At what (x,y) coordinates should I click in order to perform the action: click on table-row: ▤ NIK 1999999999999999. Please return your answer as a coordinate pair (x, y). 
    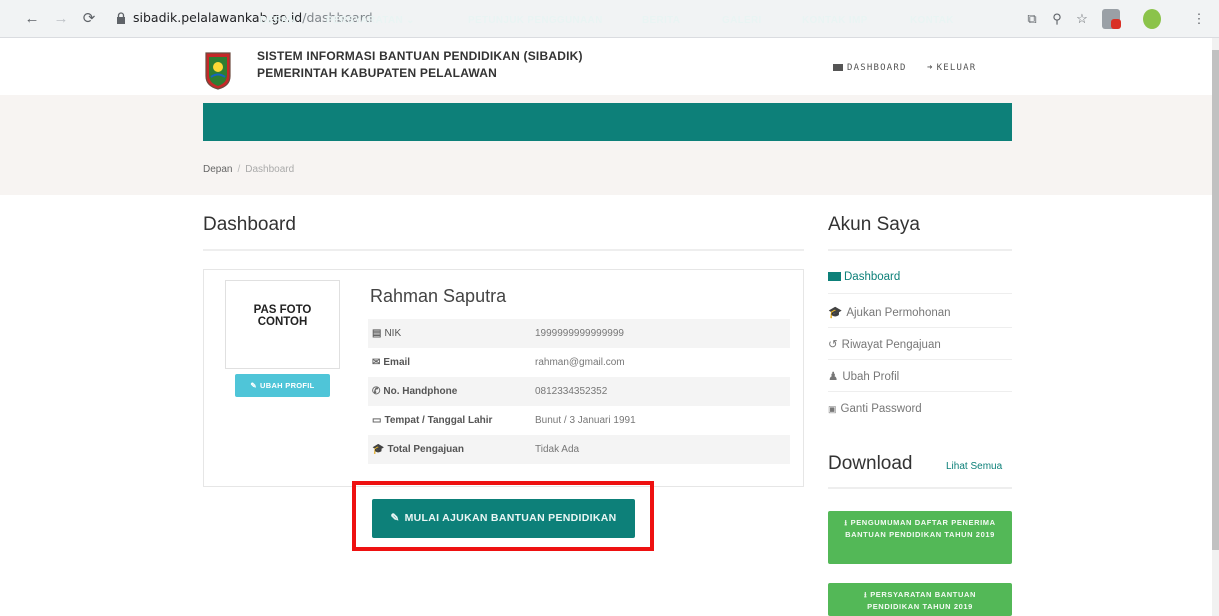
    Looking at the image, I should click on (579, 333).